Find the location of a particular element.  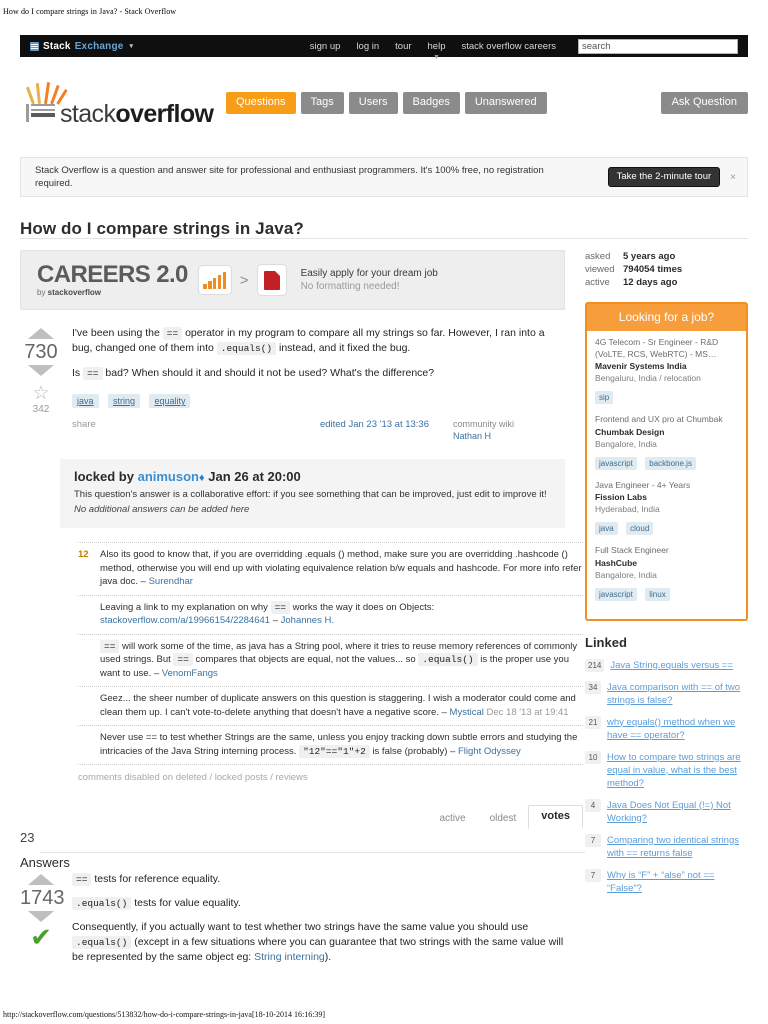

edited-timestamp: edited Jan 23 '13 at 13:36 is located at coordinates (374, 424).